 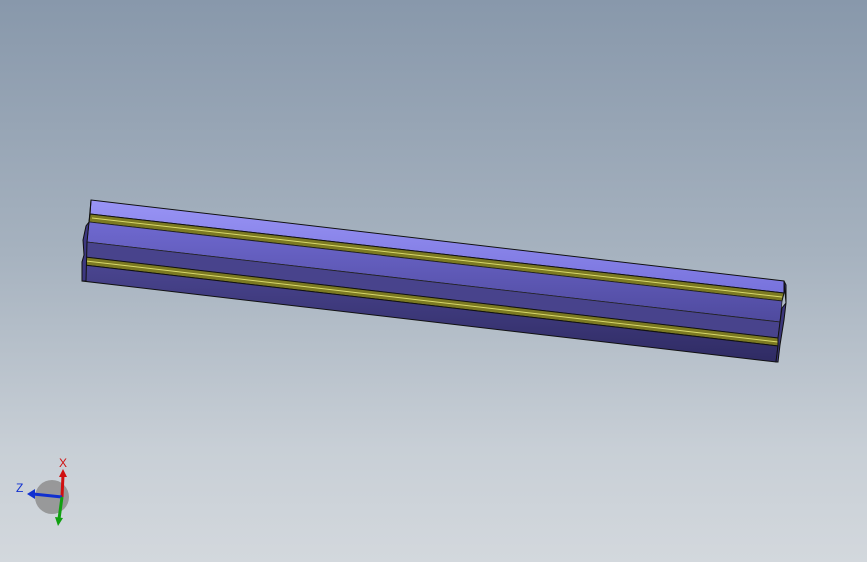 What do you see at coordinates (63, 473) in the screenshot?
I see `x-axis-arrow-icon` at bounding box center [63, 473].